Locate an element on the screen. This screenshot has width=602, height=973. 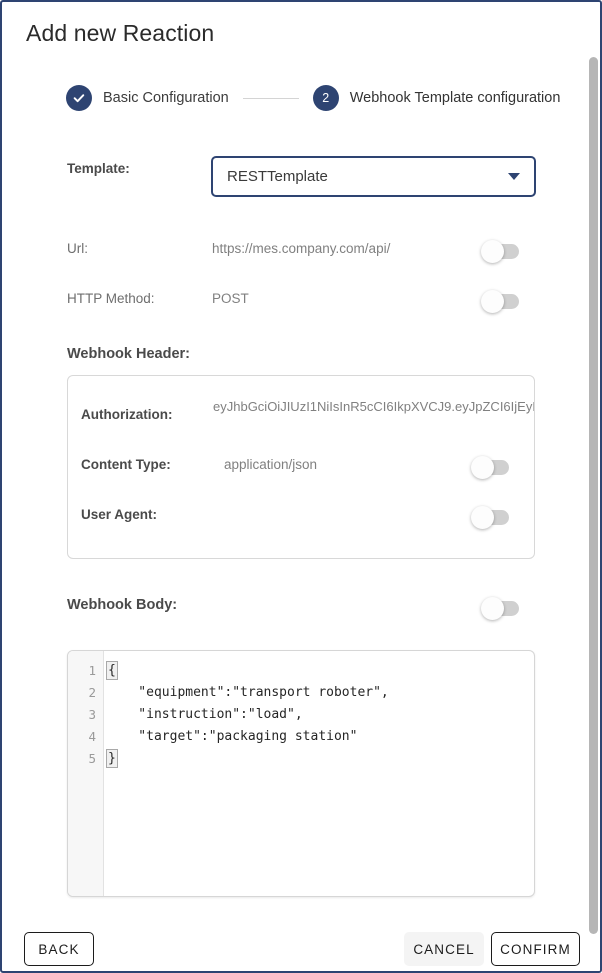
authorization-label: Authorization: is located at coordinates (127, 414).